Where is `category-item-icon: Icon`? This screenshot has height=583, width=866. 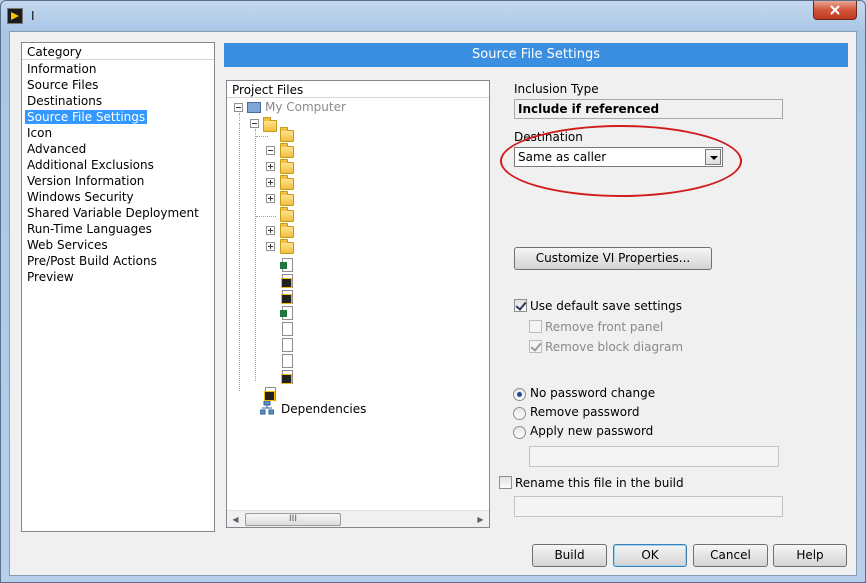
category-item-icon: Icon is located at coordinates (118, 133).